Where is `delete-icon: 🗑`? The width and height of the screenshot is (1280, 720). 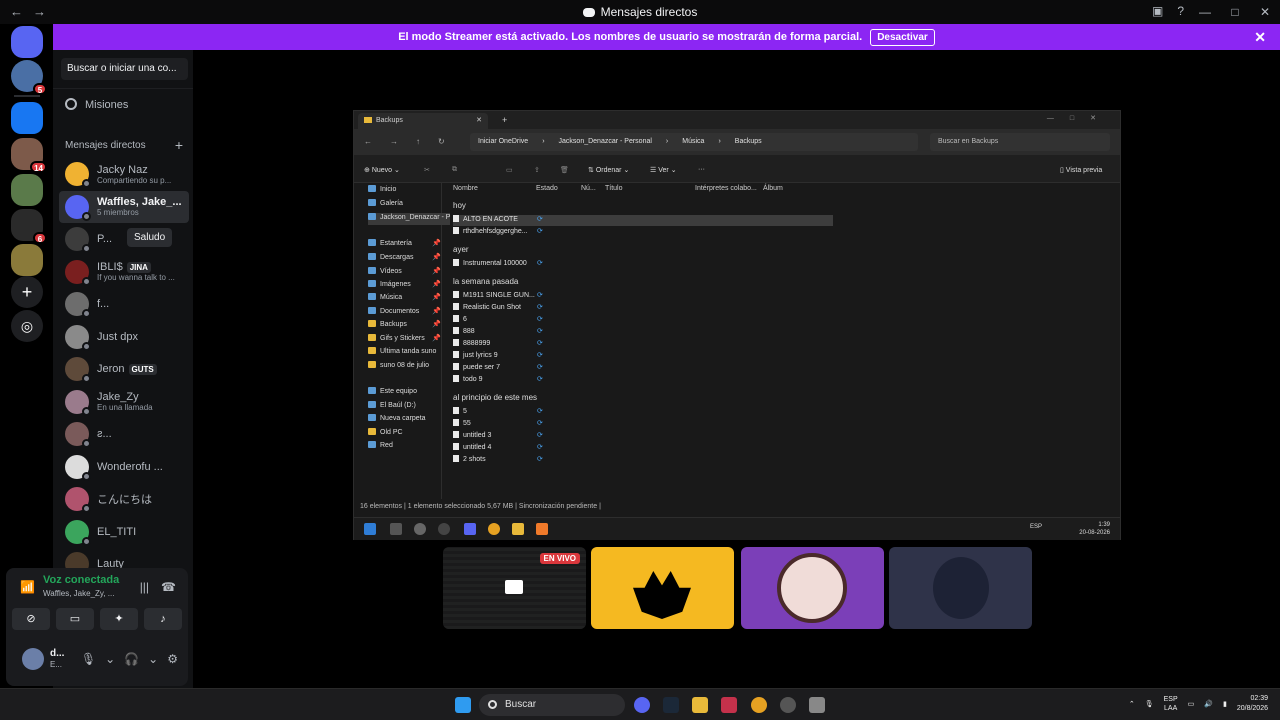 delete-icon: 🗑 is located at coordinates (564, 170).